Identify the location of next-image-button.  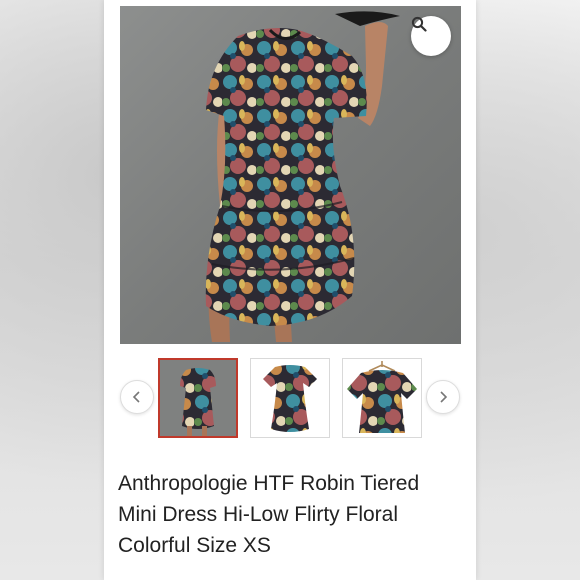
(443, 397).